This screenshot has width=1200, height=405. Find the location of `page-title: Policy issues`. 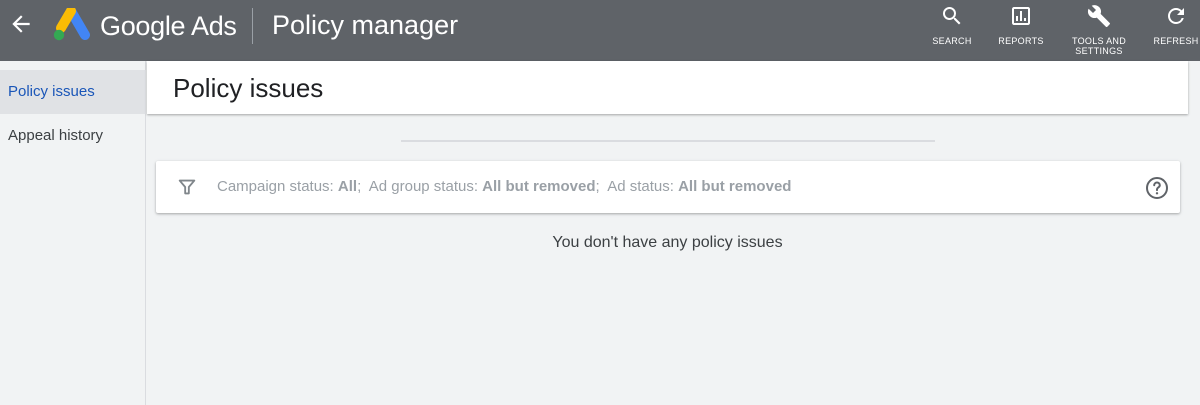

page-title: Policy issues is located at coordinates (248, 88).